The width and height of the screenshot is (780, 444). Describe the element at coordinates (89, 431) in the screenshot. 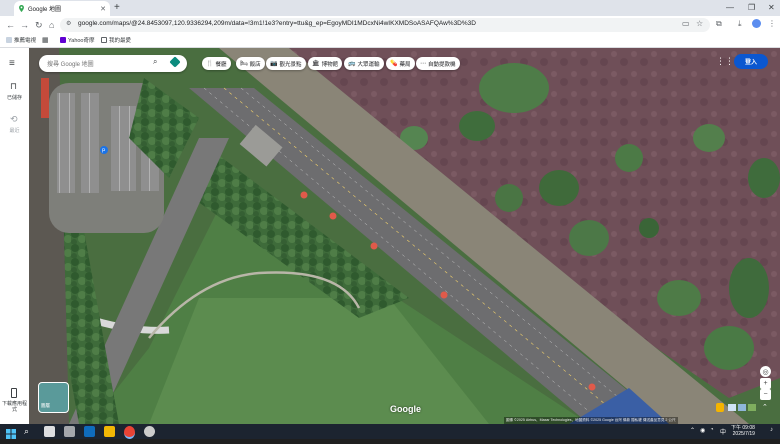

I see `outlook-icon` at that location.